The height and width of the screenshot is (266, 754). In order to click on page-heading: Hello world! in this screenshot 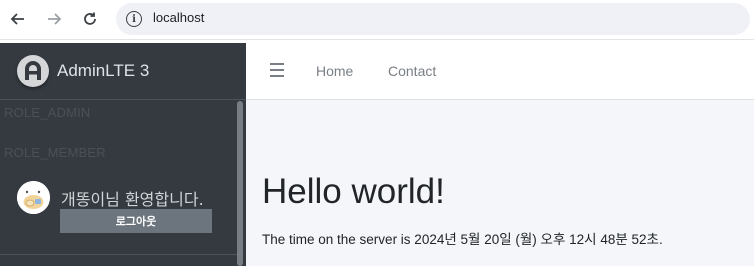, I will do `click(353, 191)`.